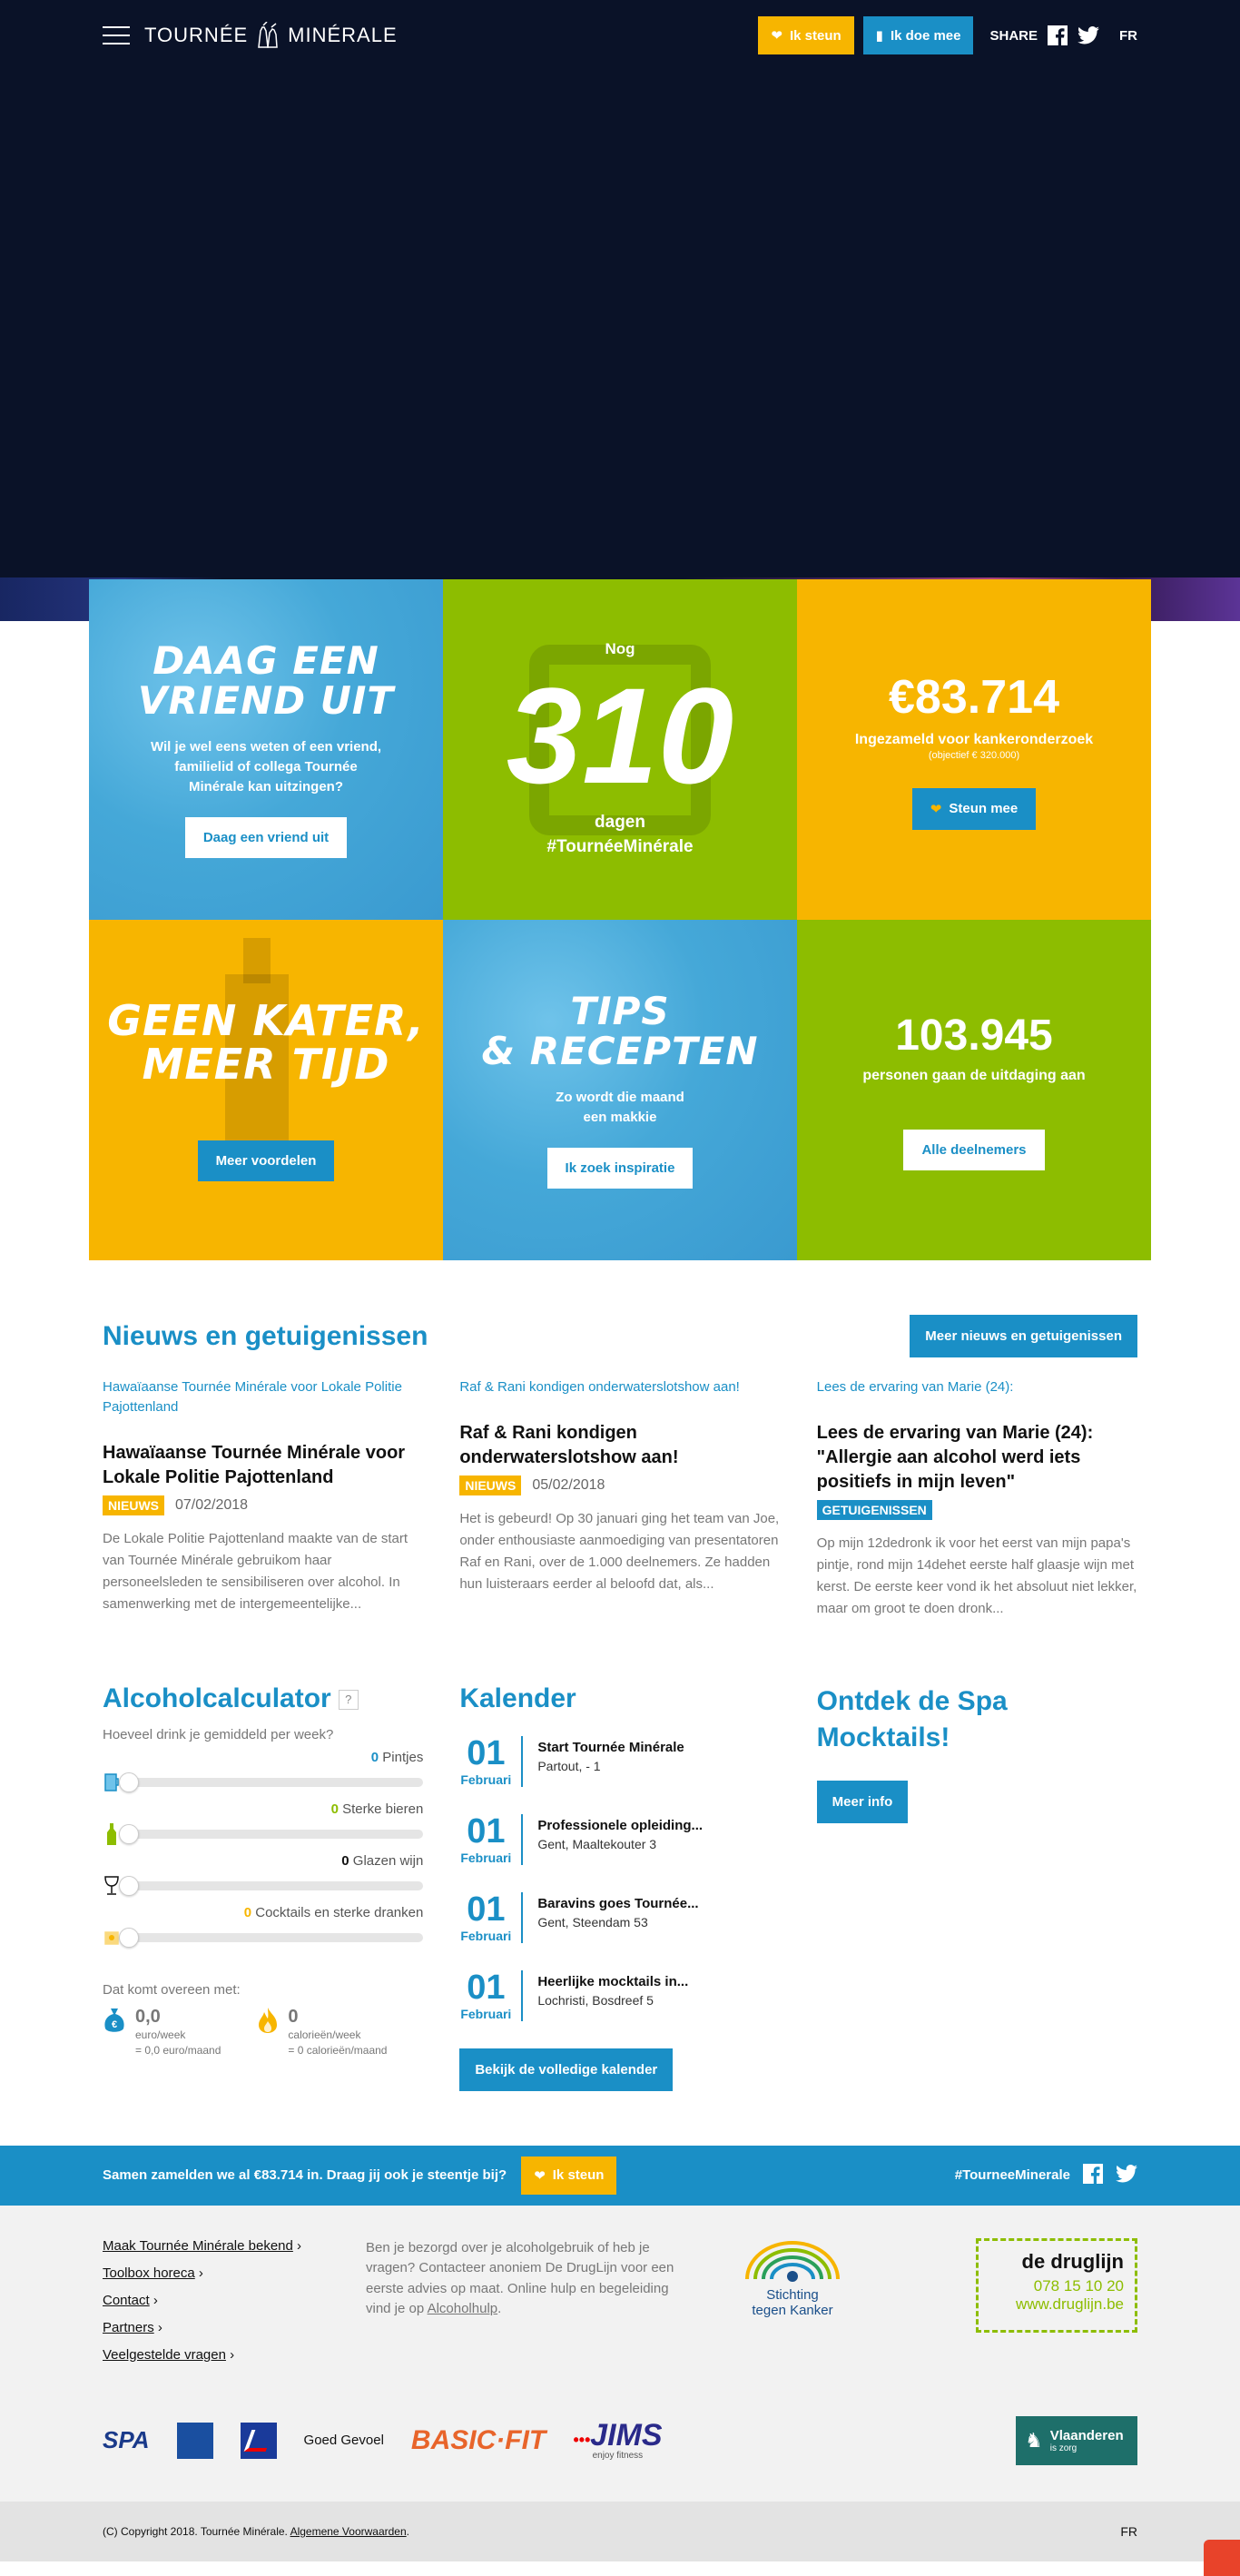 The height and width of the screenshot is (2576, 1240). What do you see at coordinates (1128, 36) in the screenshot?
I see `language-switch: FR` at bounding box center [1128, 36].